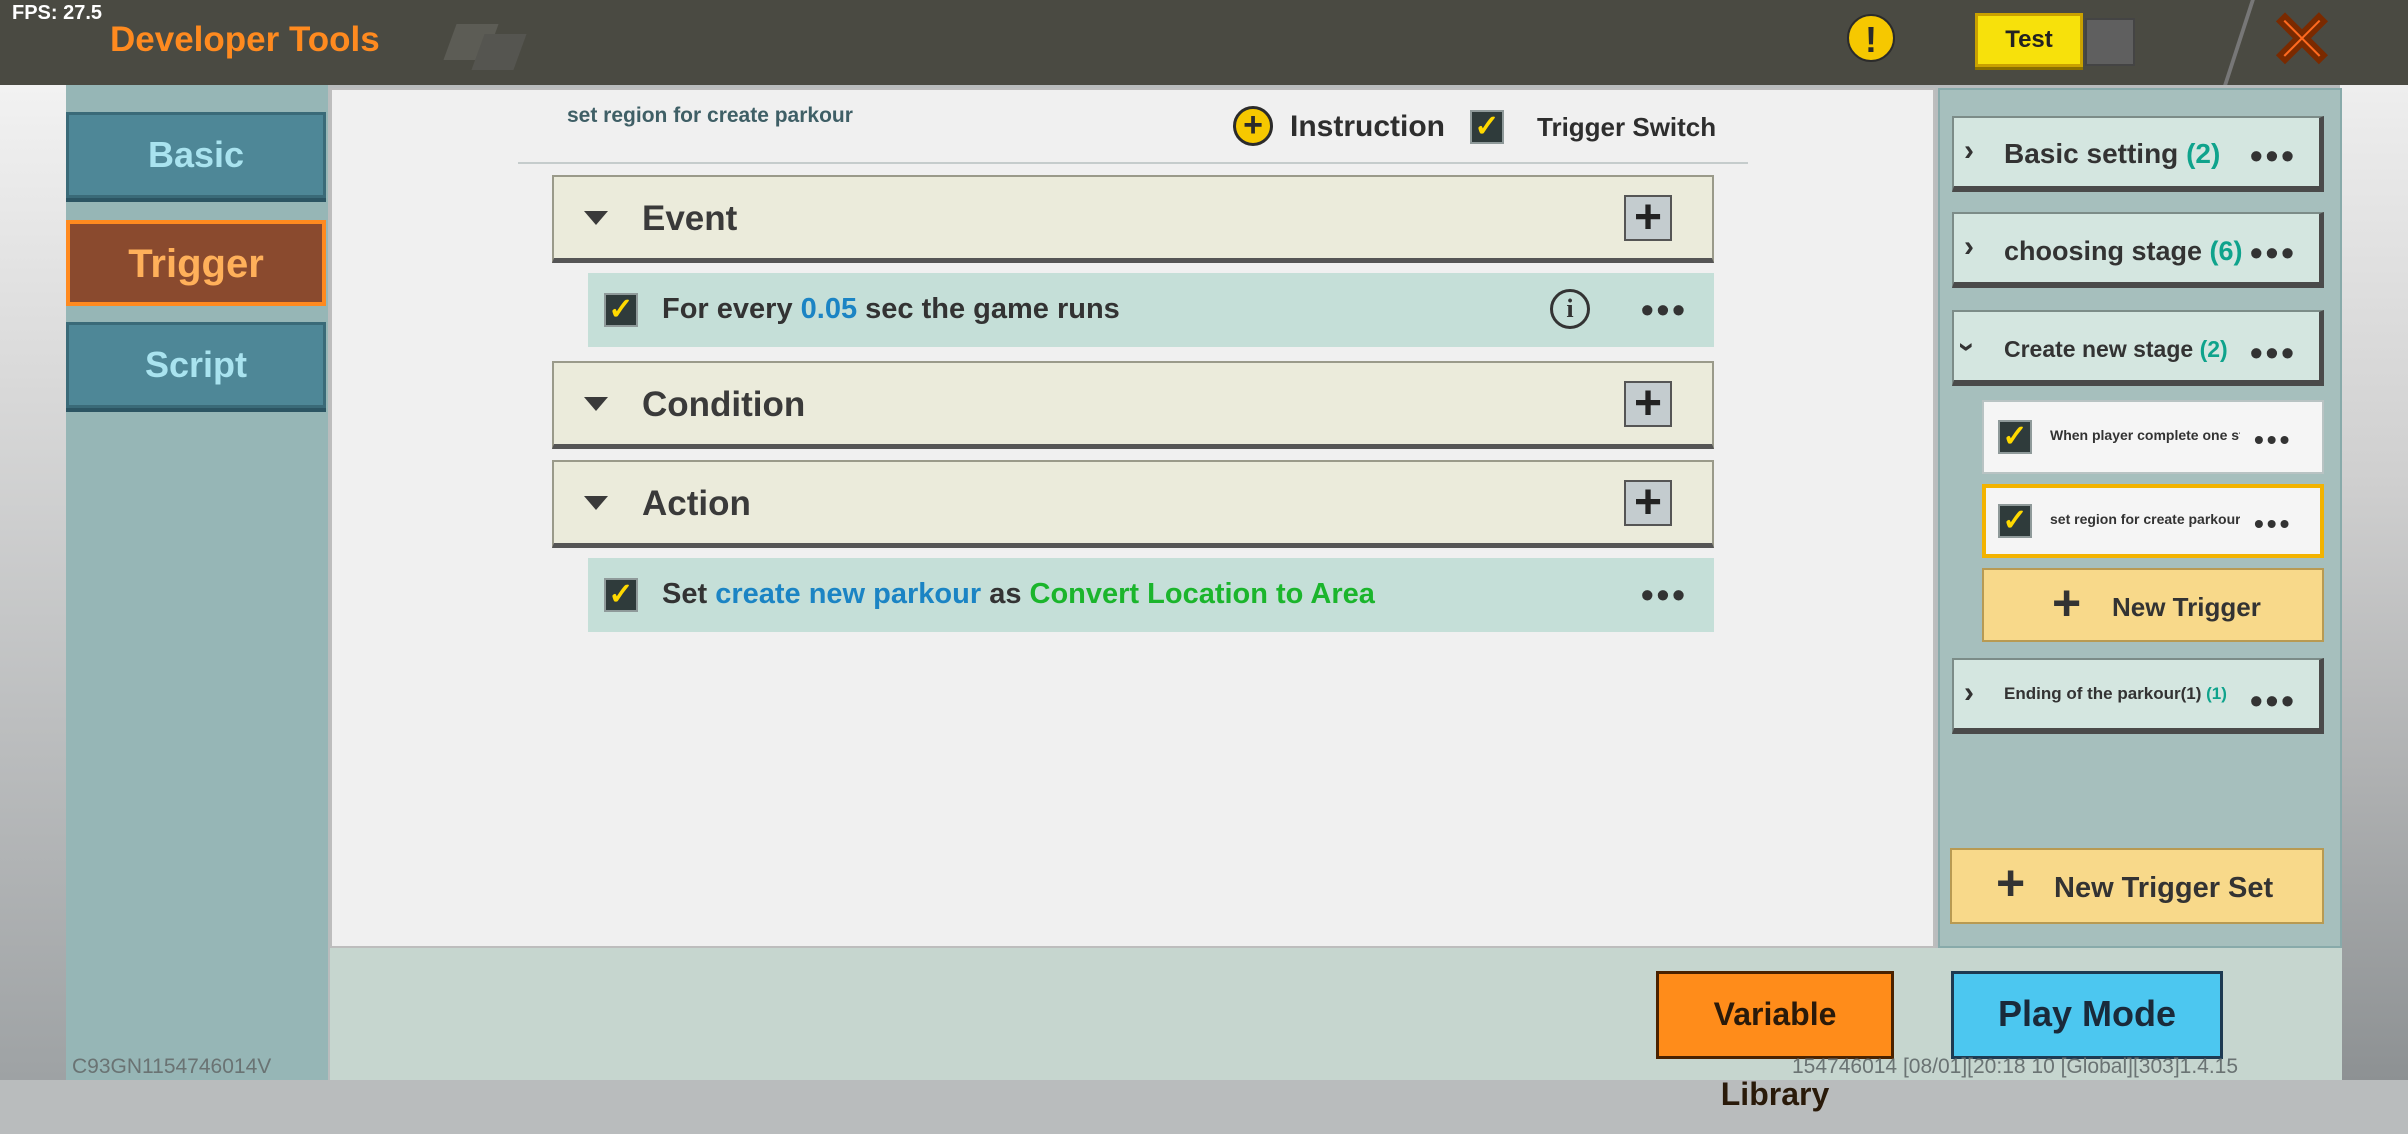 This screenshot has height=1134, width=2408. I want to click on device-id: C93GN1154746014V, so click(172, 1066).